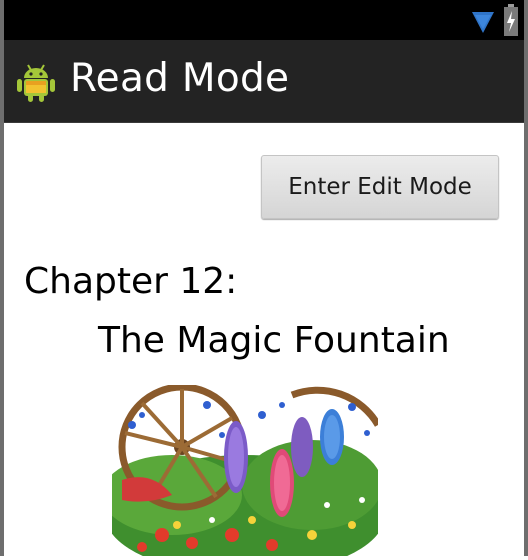  I want to click on app-title: Read Mode, so click(180, 78).